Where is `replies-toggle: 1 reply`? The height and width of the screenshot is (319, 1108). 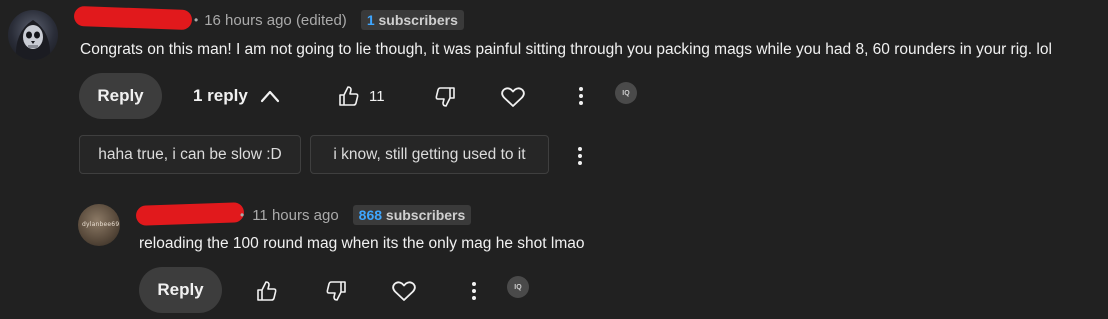
replies-toggle: 1 reply is located at coordinates (236, 96).